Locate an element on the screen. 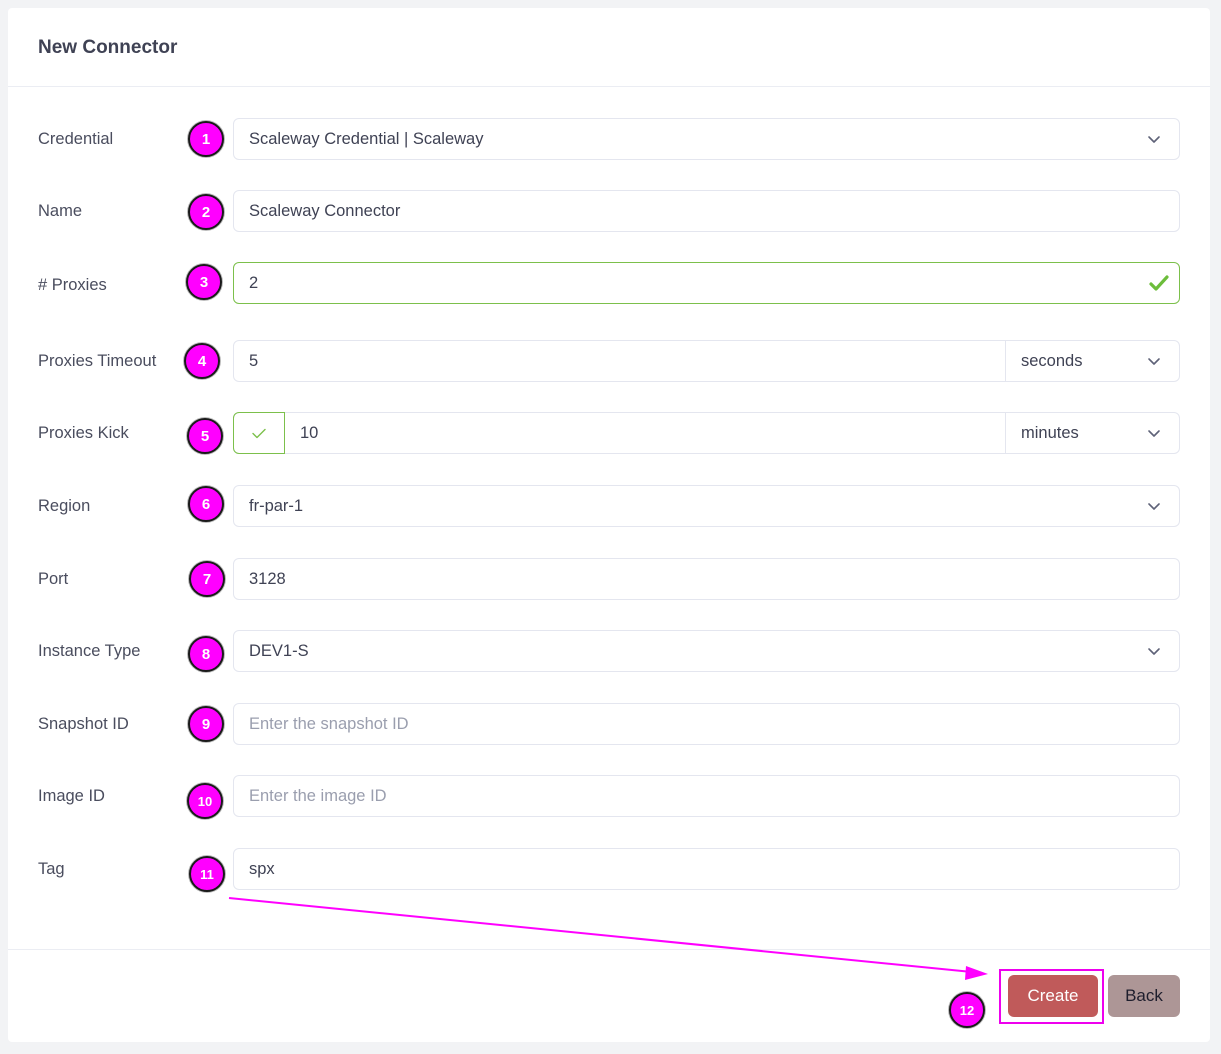  proxies-kick-unit-value: minutes is located at coordinates (1050, 432).